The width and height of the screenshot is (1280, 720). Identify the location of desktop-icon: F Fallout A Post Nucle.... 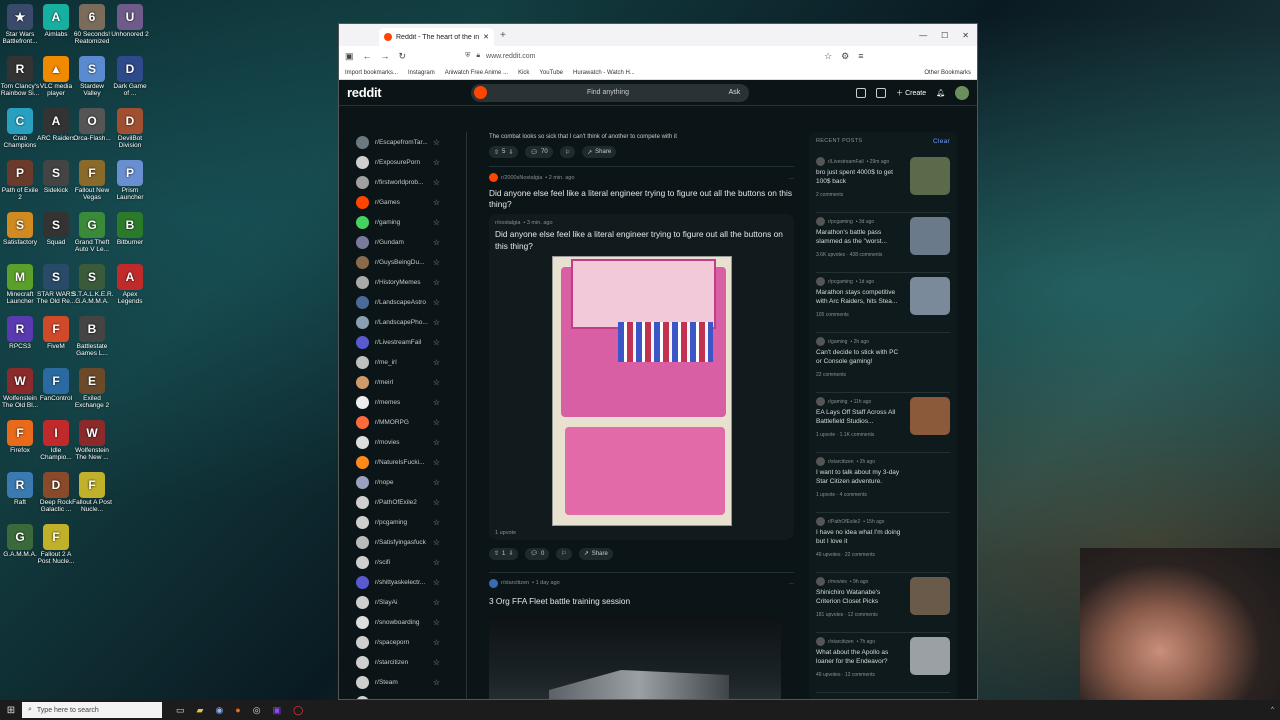
(92, 493).